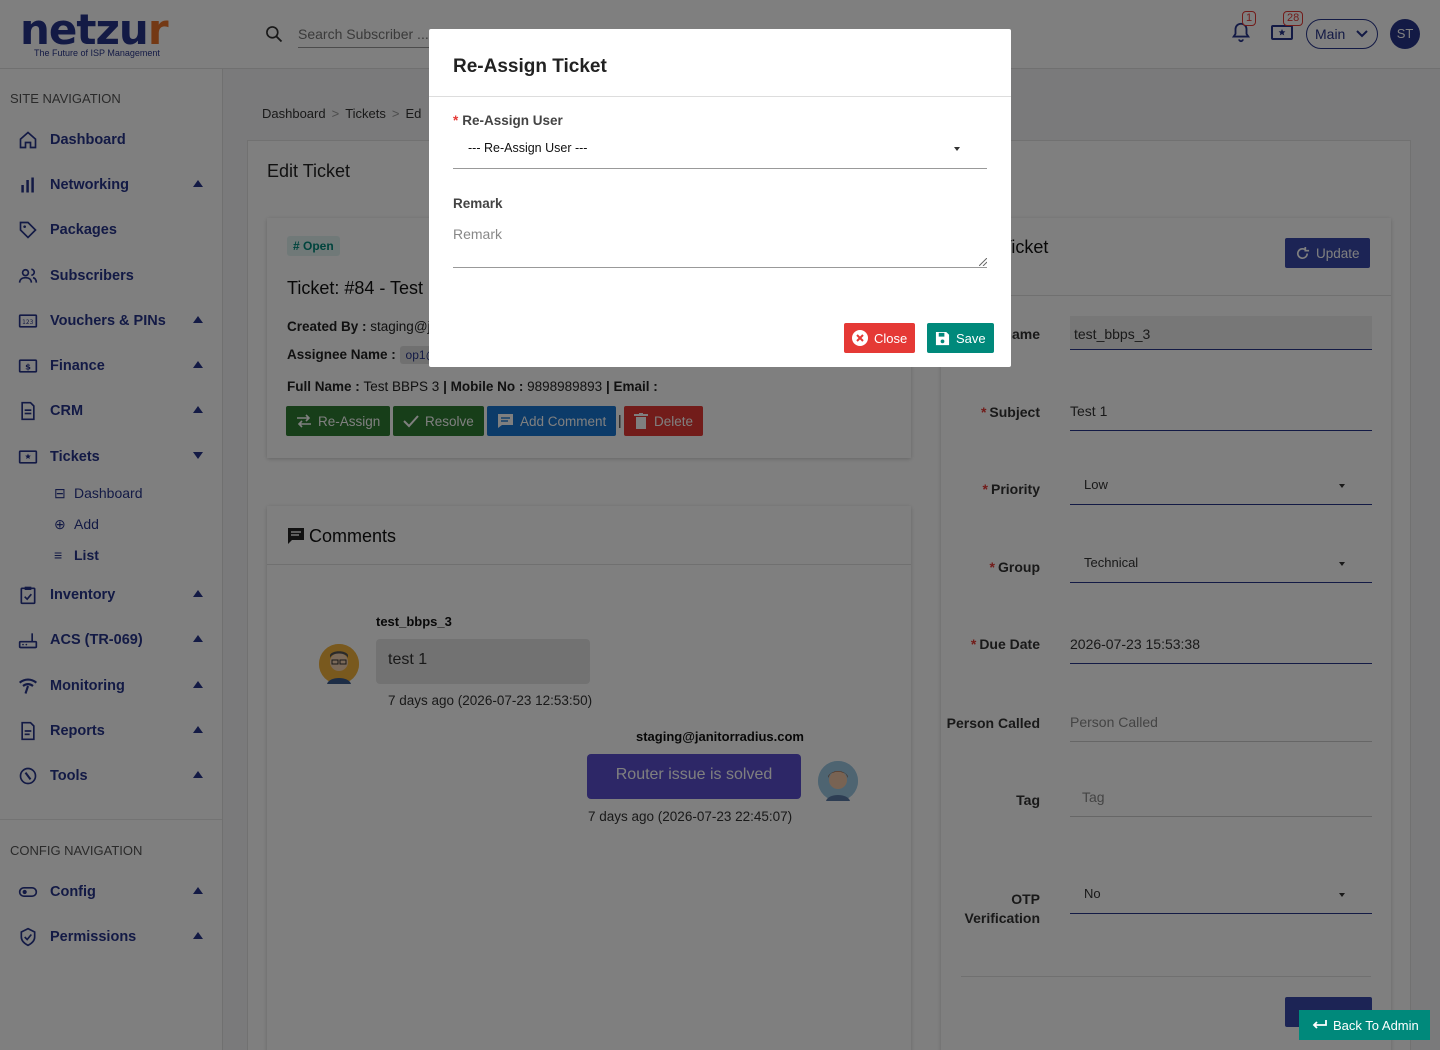 Image resolution: width=1440 pixels, height=1050 pixels. What do you see at coordinates (1364, 1025) in the screenshot?
I see `back-to-admin-button: Back To Admin` at bounding box center [1364, 1025].